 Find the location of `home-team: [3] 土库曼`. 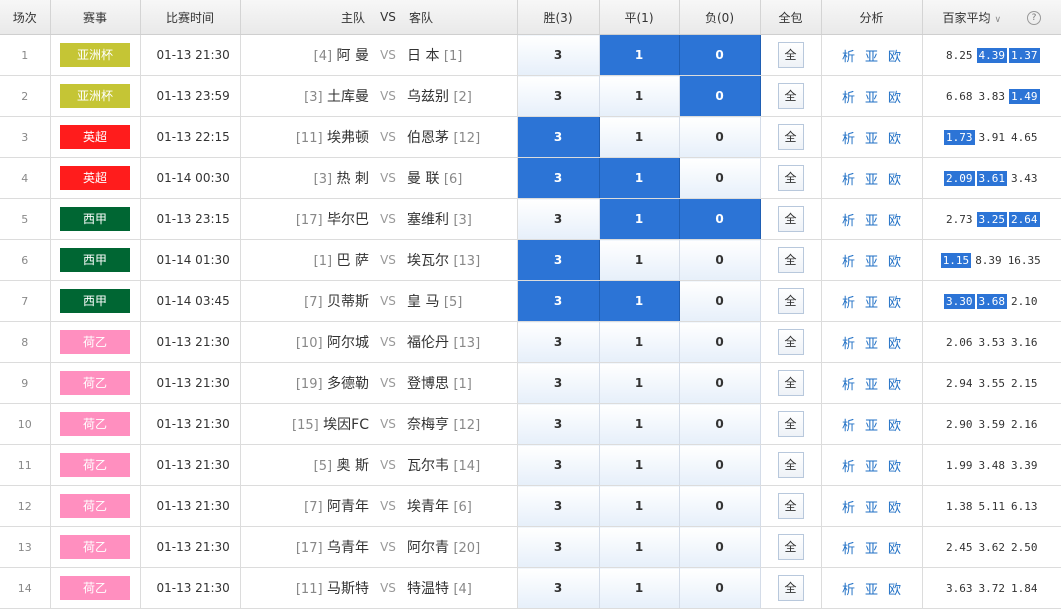

home-team: [3] 土库曼 is located at coordinates (305, 96).